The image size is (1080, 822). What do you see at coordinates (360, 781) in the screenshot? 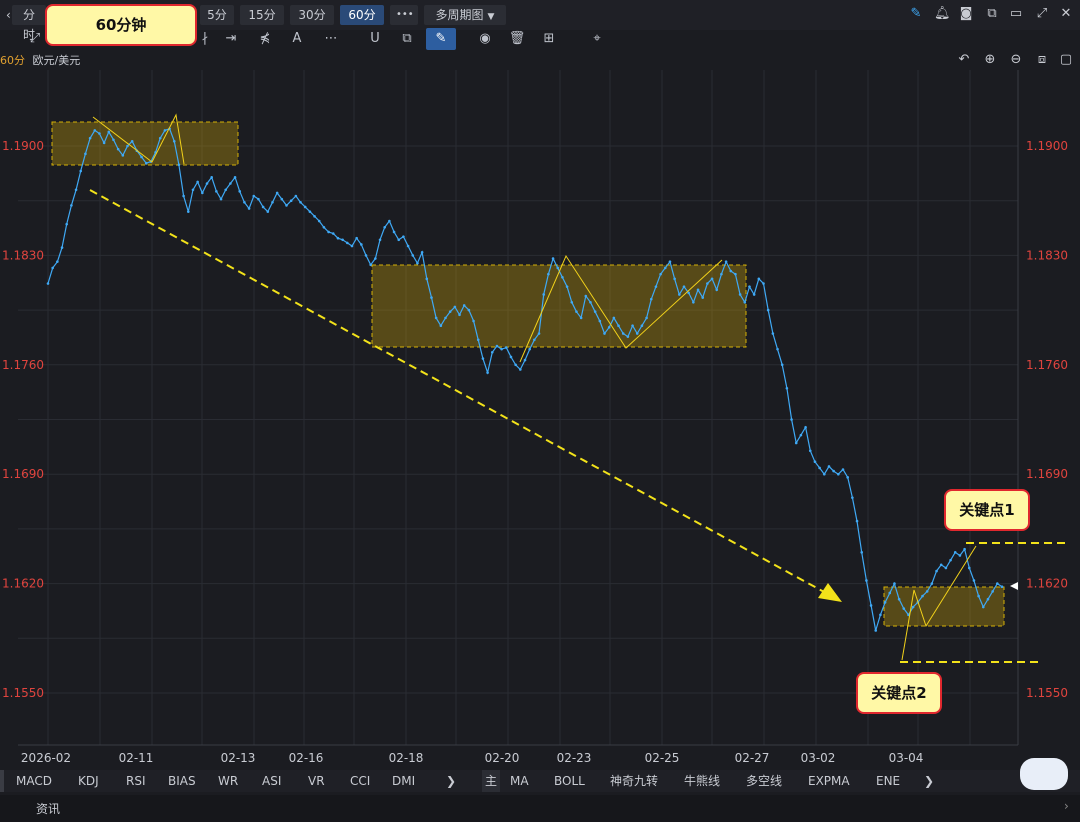
I see `indicator-cci: CCI` at bounding box center [360, 781].